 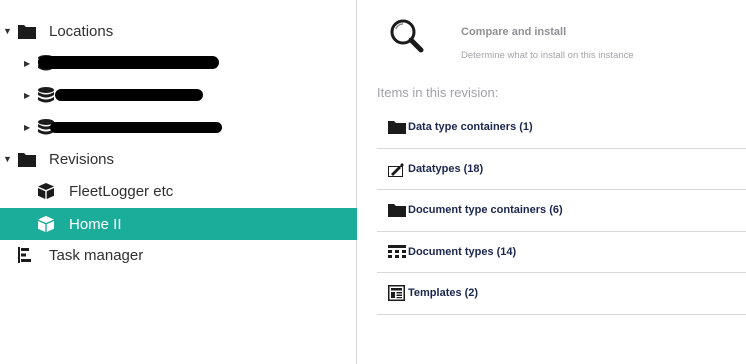 What do you see at coordinates (462, 251) in the screenshot?
I see `list-item-label: Document types (14)` at bounding box center [462, 251].